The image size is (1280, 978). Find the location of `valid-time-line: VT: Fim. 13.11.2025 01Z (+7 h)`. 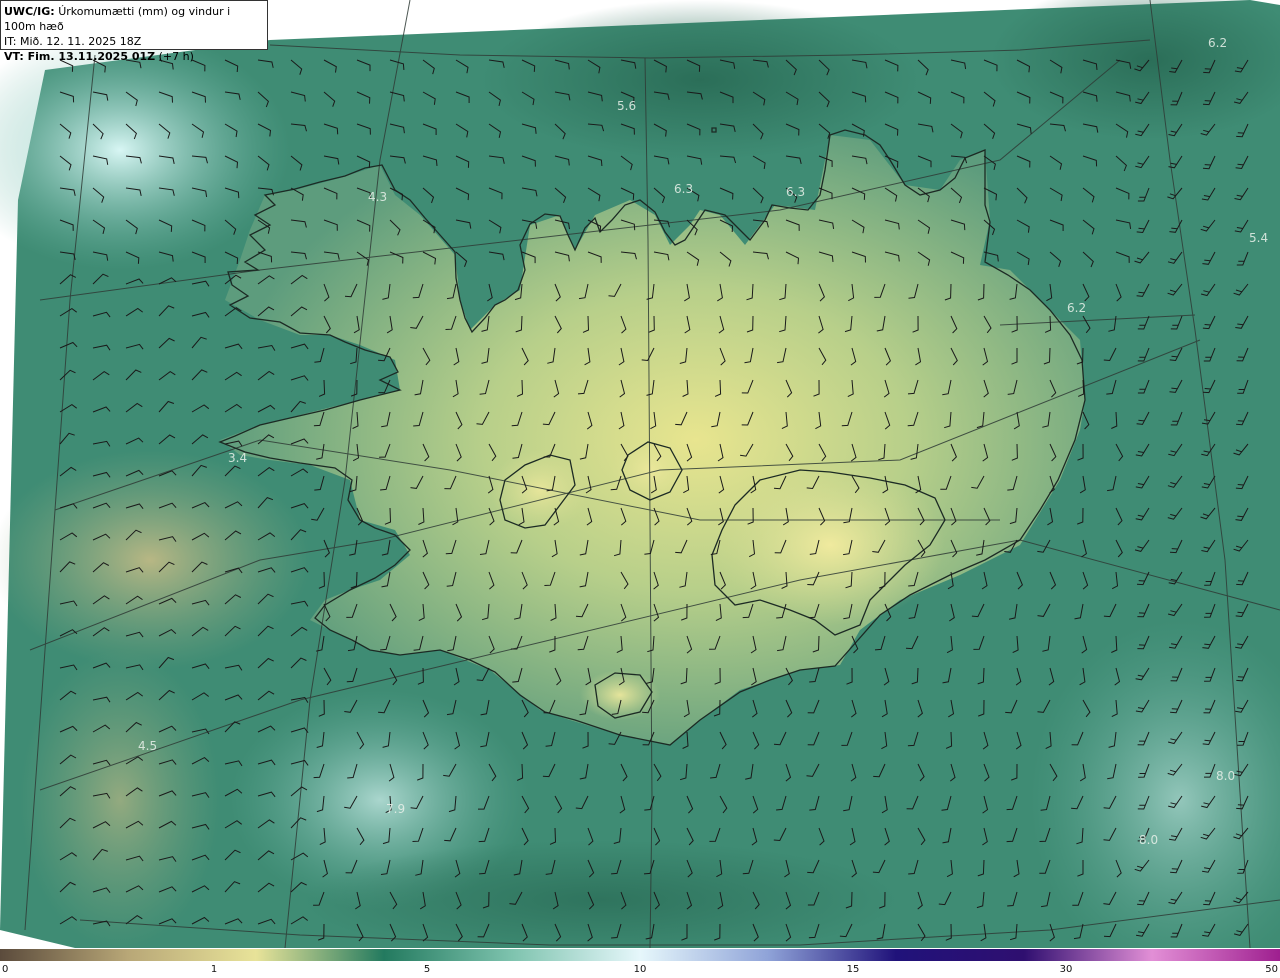

valid-time-line: VT: Fim. 13.11.2025 01Z (+7 h) is located at coordinates (134, 56).